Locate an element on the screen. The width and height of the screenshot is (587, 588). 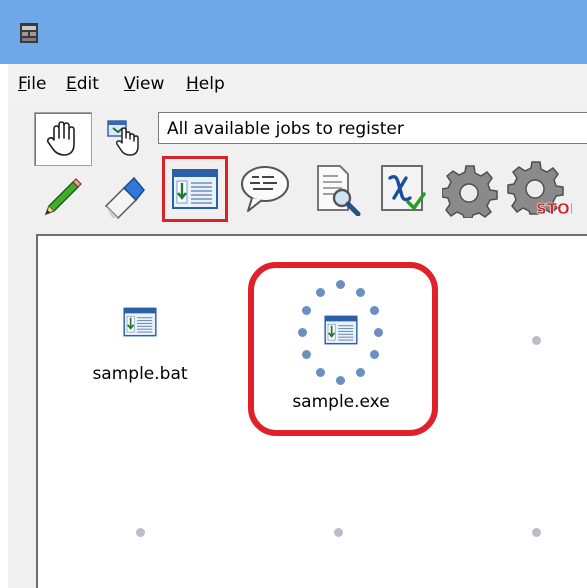
job-filter-value: All available jobs to register is located at coordinates (285, 129).